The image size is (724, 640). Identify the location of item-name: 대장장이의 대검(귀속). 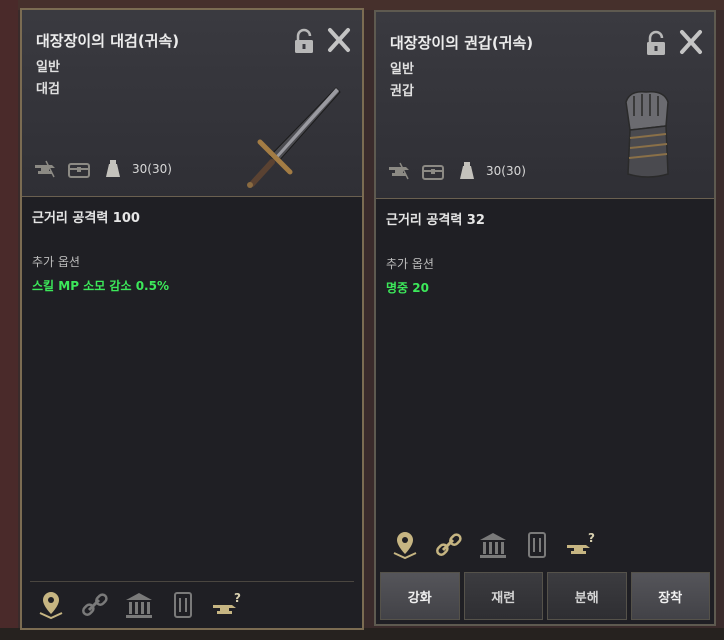
(108, 41).